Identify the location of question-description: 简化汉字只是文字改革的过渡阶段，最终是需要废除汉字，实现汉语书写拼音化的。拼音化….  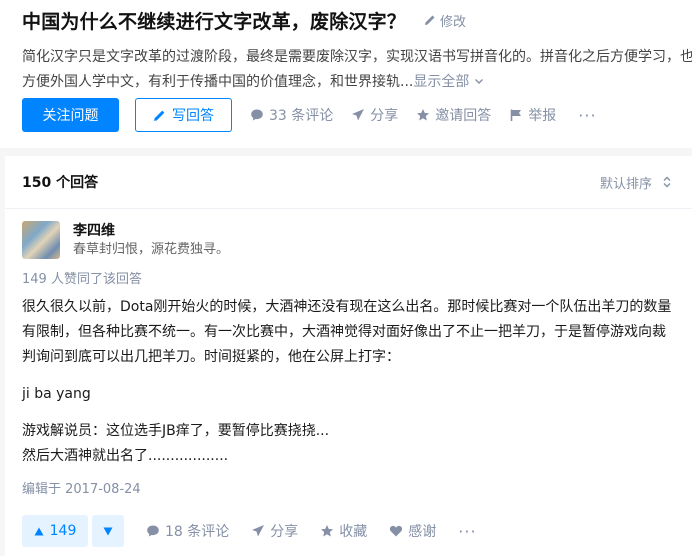
(357, 70).